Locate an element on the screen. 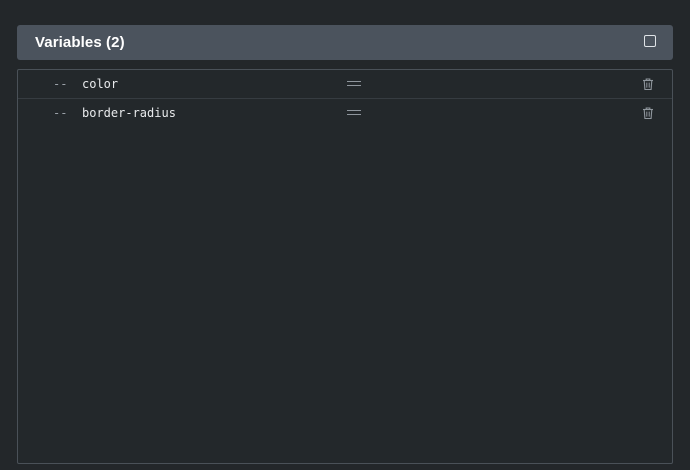 The height and width of the screenshot is (470, 690). variable-name: color is located at coordinates (100, 84).